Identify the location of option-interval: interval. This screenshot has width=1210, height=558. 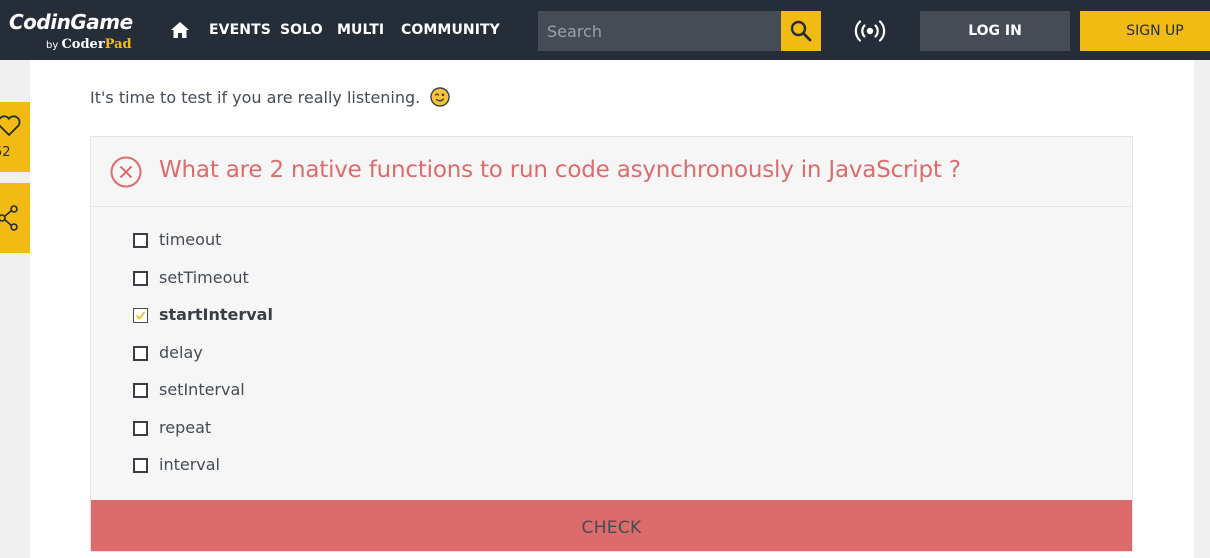
(283, 466).